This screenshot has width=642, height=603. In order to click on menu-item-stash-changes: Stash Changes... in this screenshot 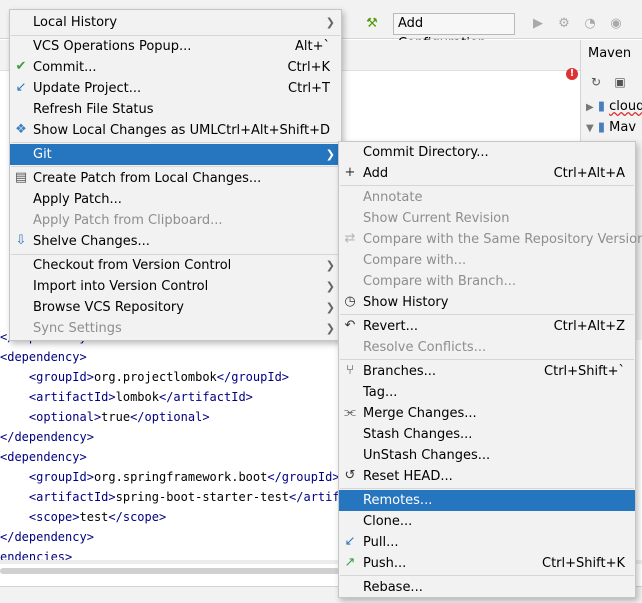, I will do `click(487, 434)`.